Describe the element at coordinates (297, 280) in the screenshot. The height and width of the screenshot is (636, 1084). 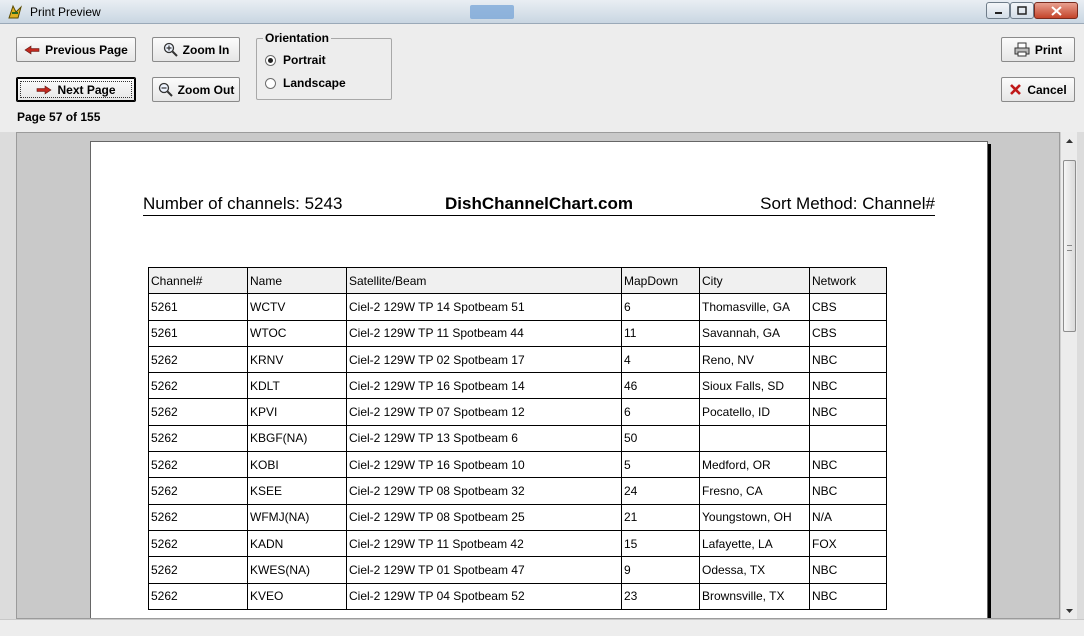
I see `column-header: Name` at that location.